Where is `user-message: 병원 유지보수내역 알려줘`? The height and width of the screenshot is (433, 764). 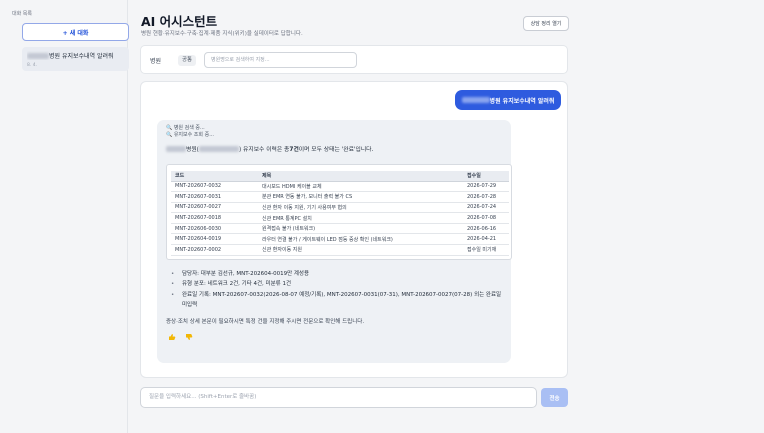 user-message: 병원 유지보수내역 알려줘 is located at coordinates (508, 100).